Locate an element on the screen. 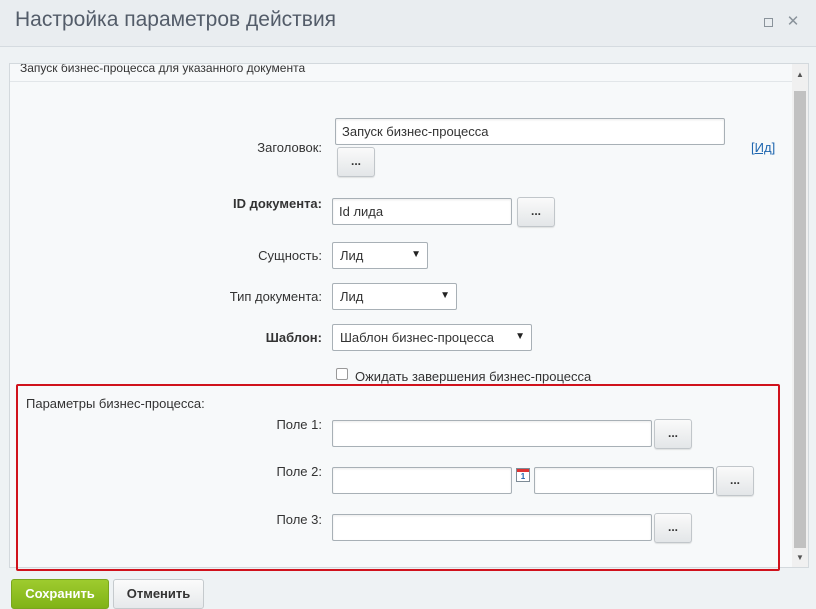 The image size is (816, 609). calendar-icon: 1 is located at coordinates (523, 475).